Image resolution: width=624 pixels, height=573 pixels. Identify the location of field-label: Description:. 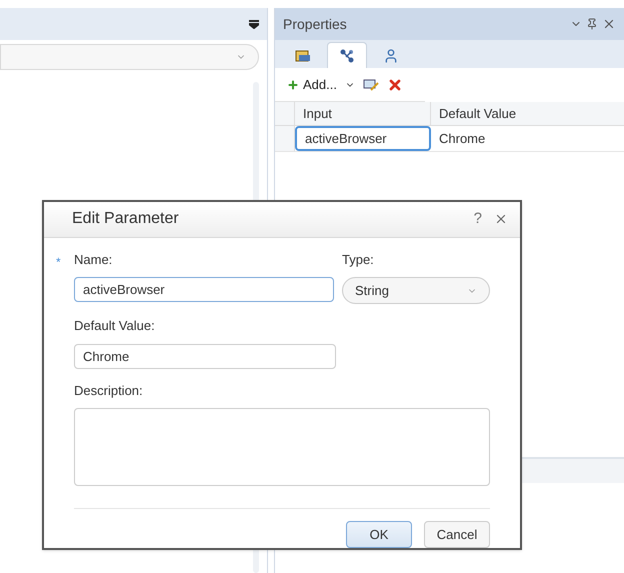
(109, 391).